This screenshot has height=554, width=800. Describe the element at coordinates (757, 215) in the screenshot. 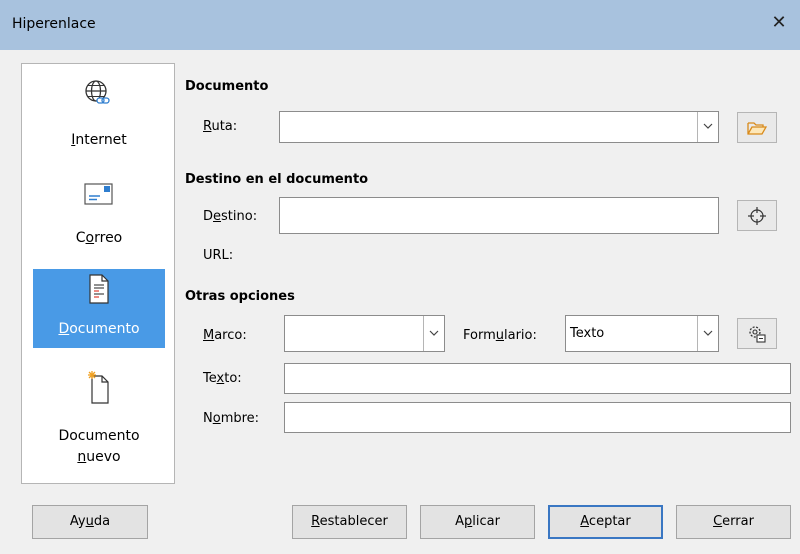

I see `target-in-document-button` at that location.